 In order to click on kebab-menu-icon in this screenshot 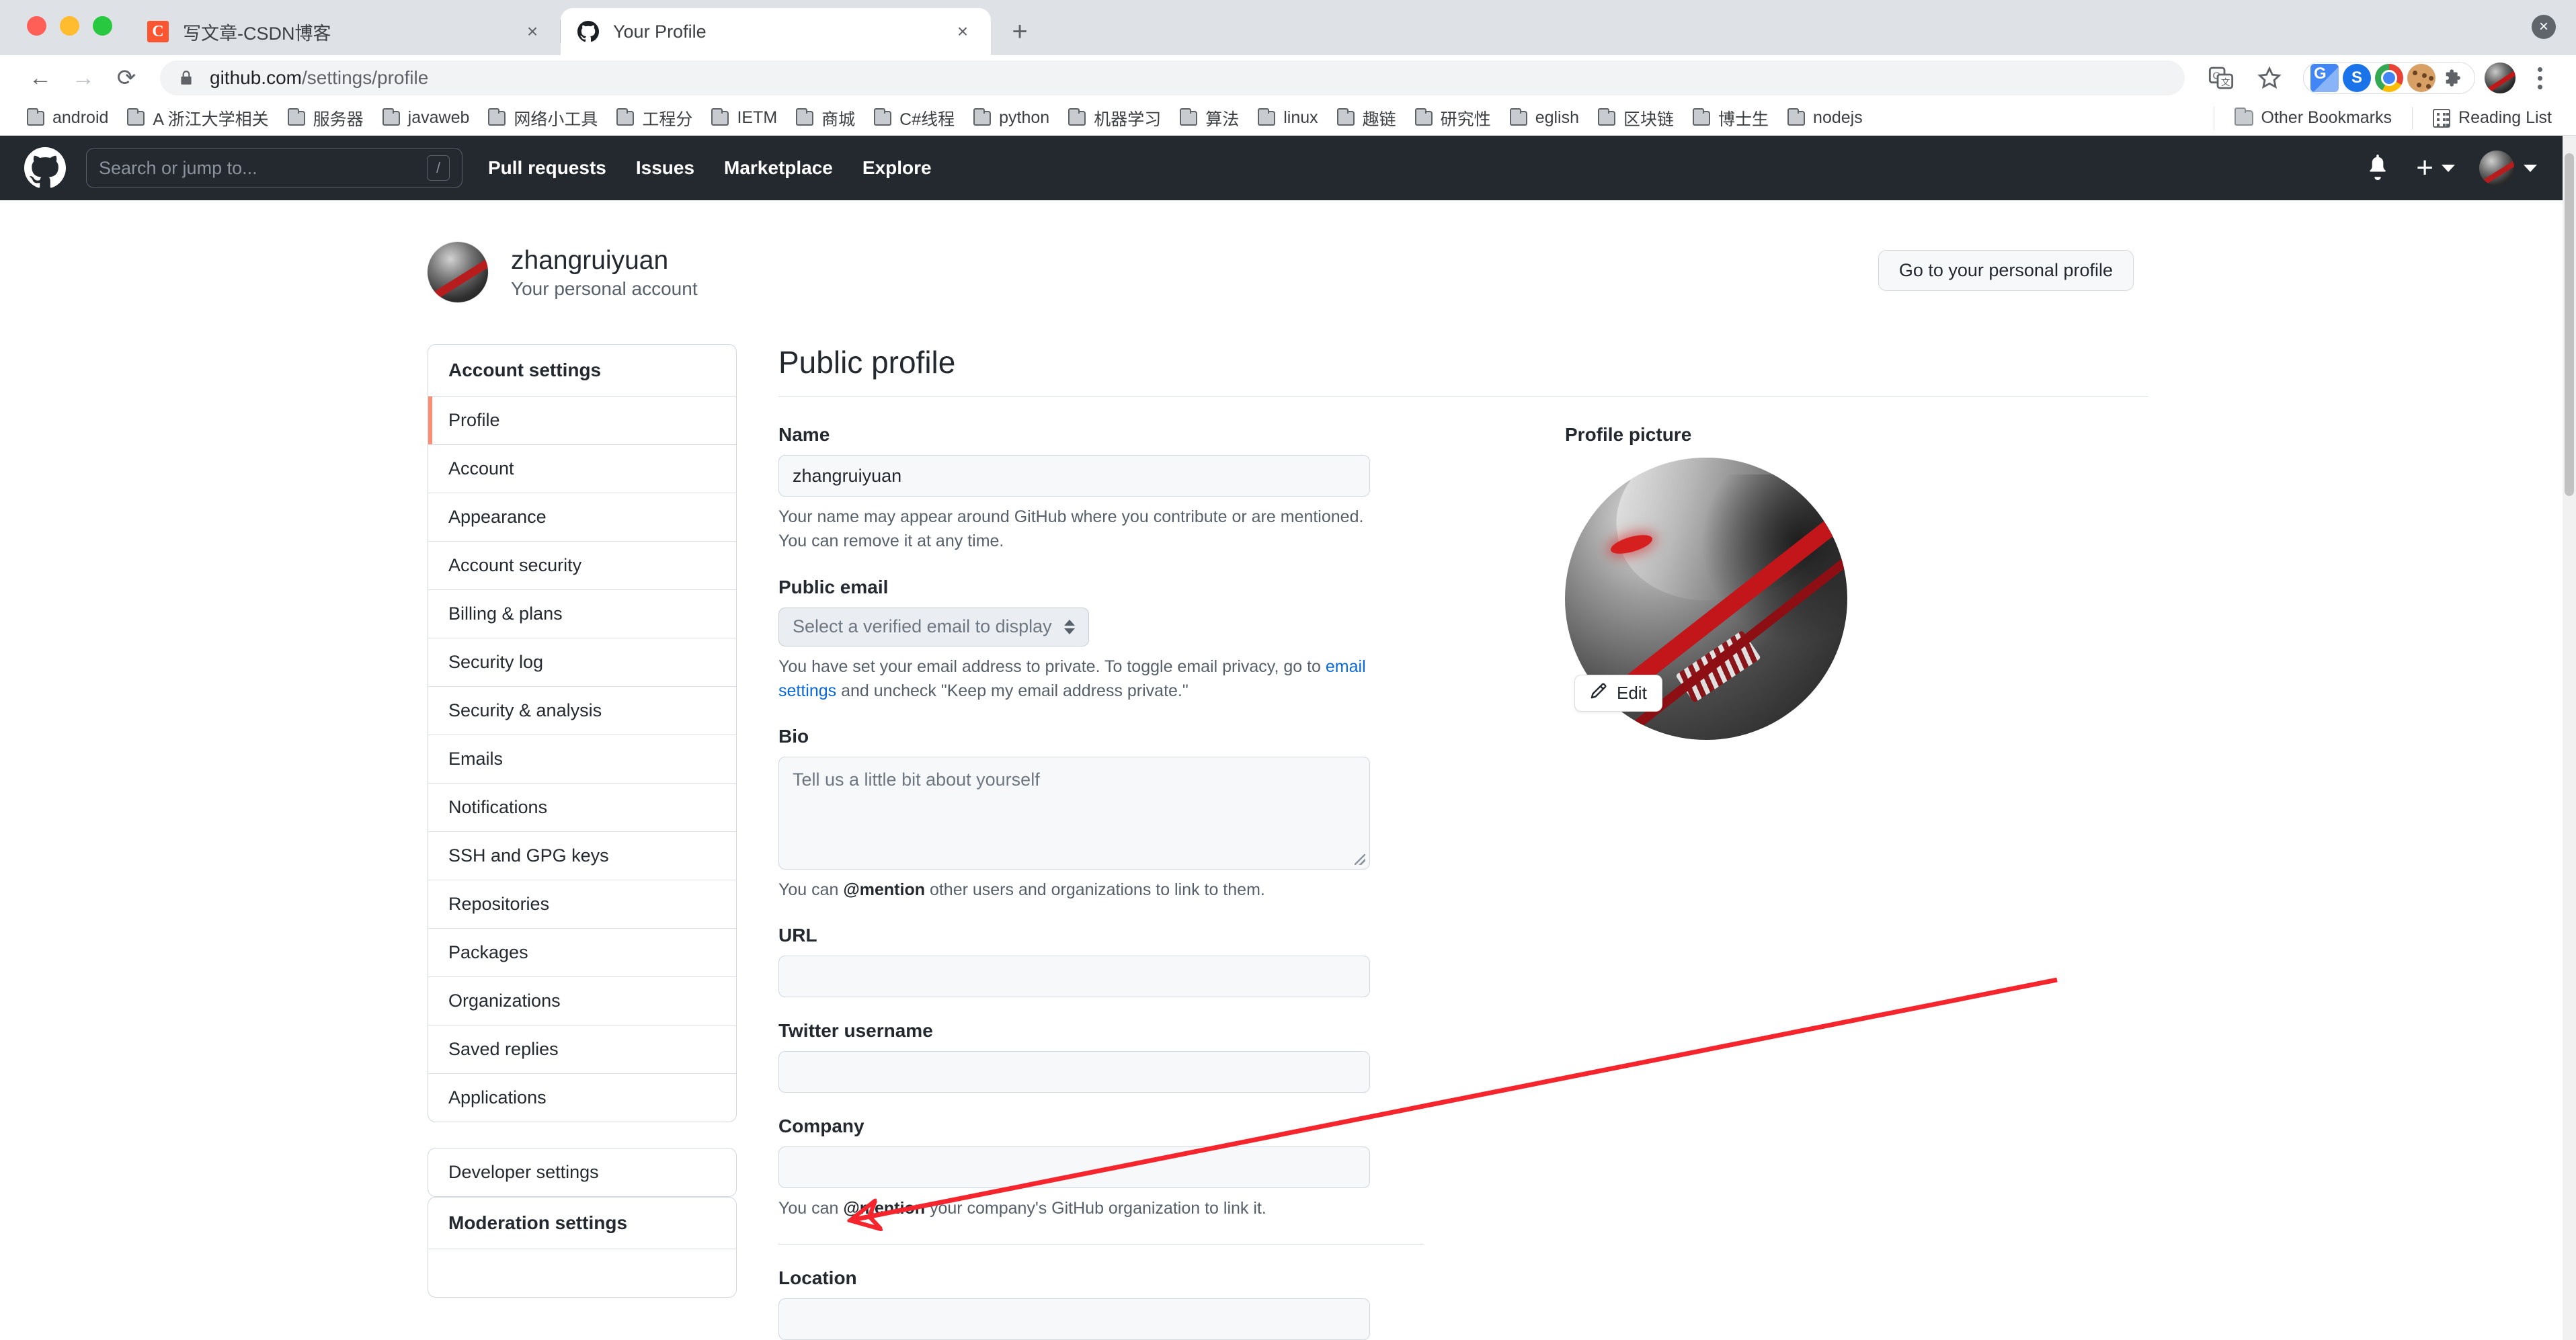, I will do `click(2539, 77)`.